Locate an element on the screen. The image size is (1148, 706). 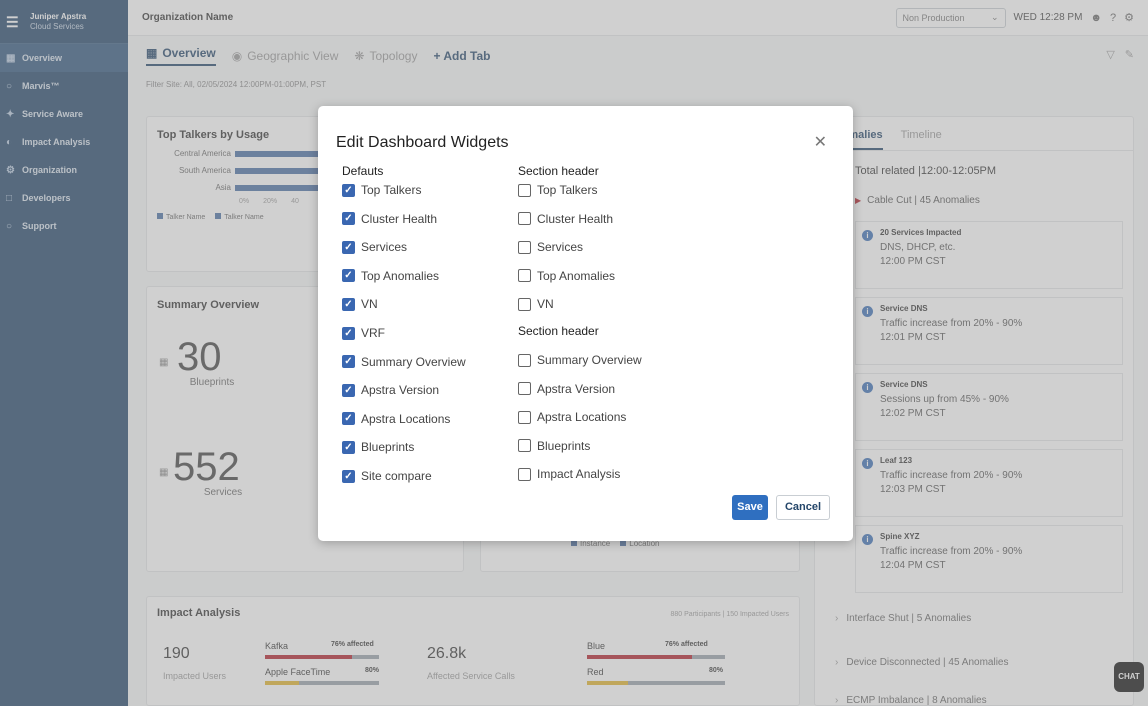
widget-checkbox-row: VN is located at coordinates (536, 304).